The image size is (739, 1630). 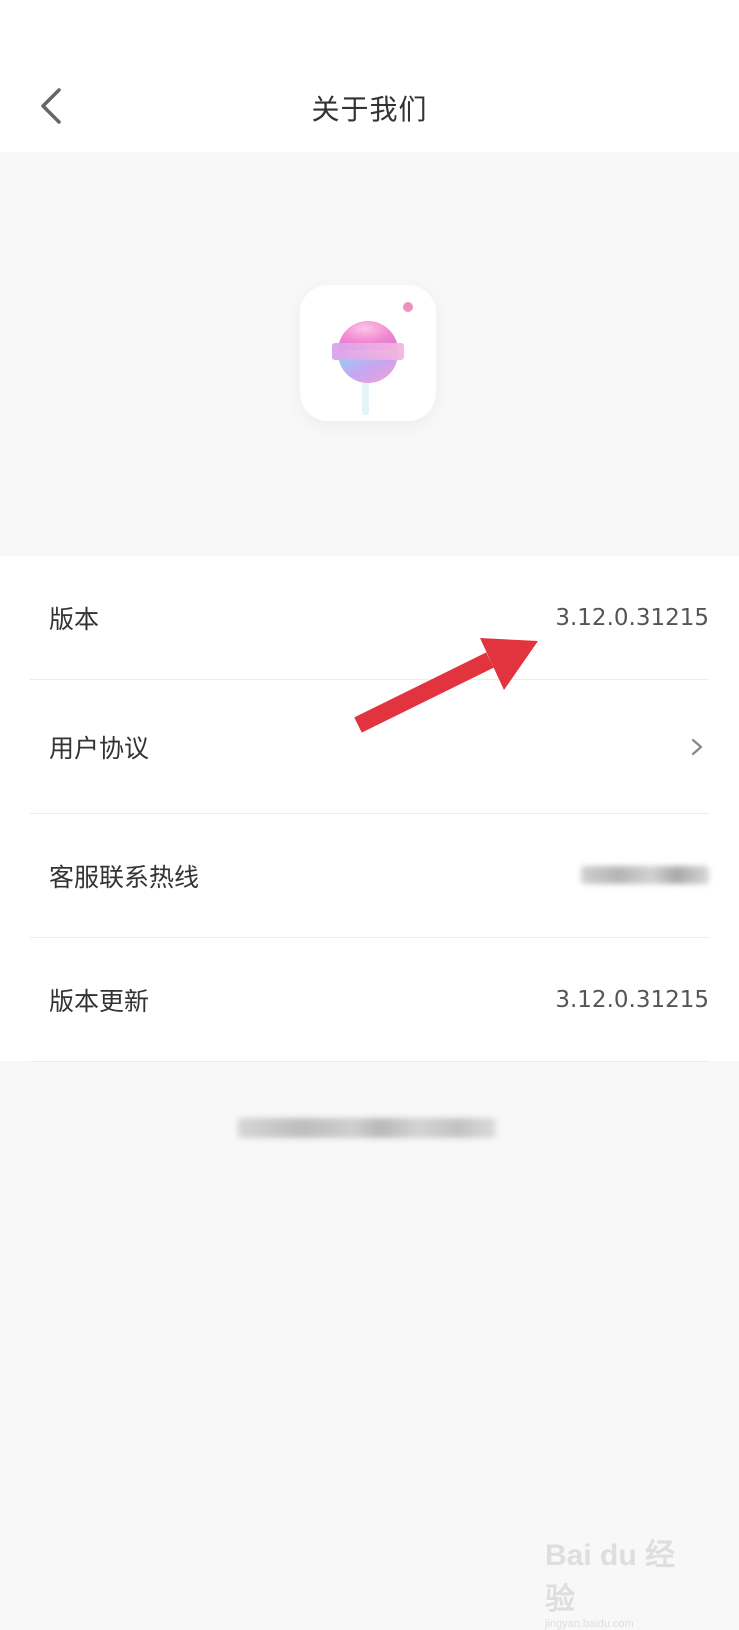 I want to click on baidu-jingyan-watermark: Bai du 经验 jingyan.baidu.com, so click(x=620, y=1580).